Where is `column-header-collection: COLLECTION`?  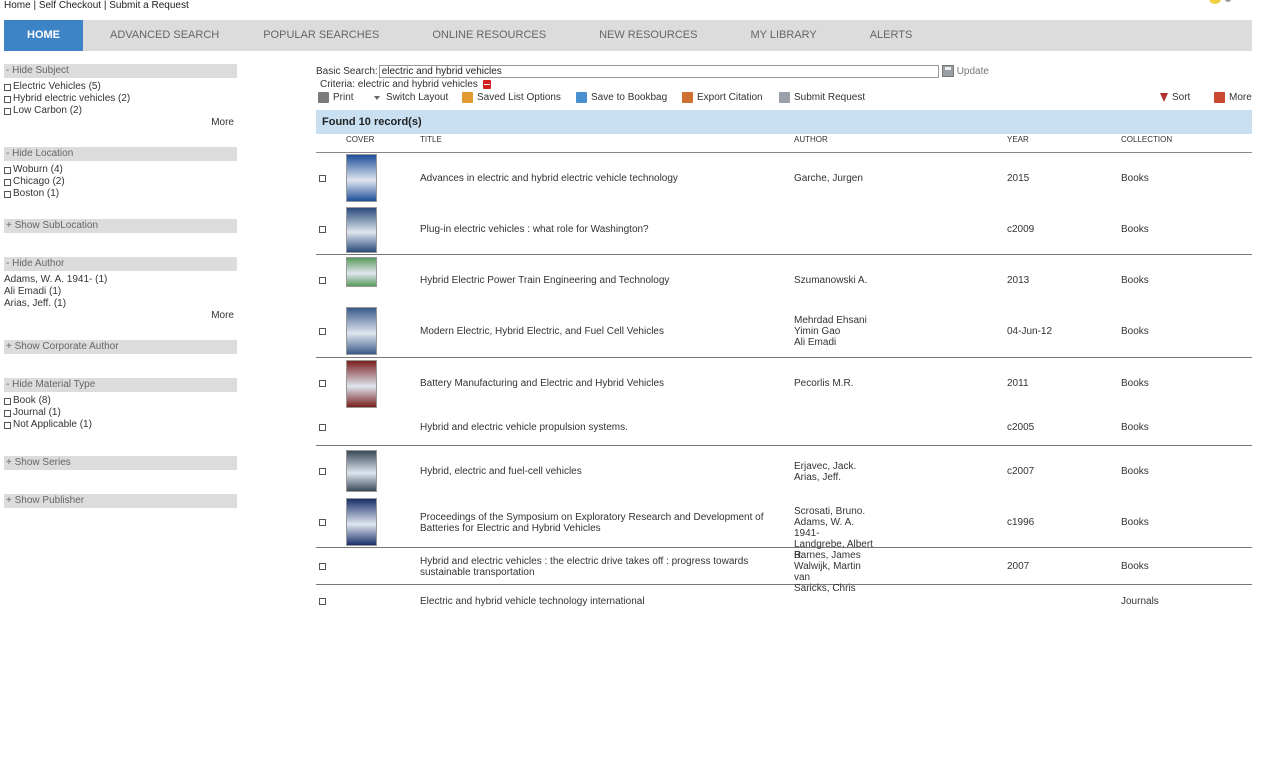 column-header-collection: COLLECTION is located at coordinates (1146, 139).